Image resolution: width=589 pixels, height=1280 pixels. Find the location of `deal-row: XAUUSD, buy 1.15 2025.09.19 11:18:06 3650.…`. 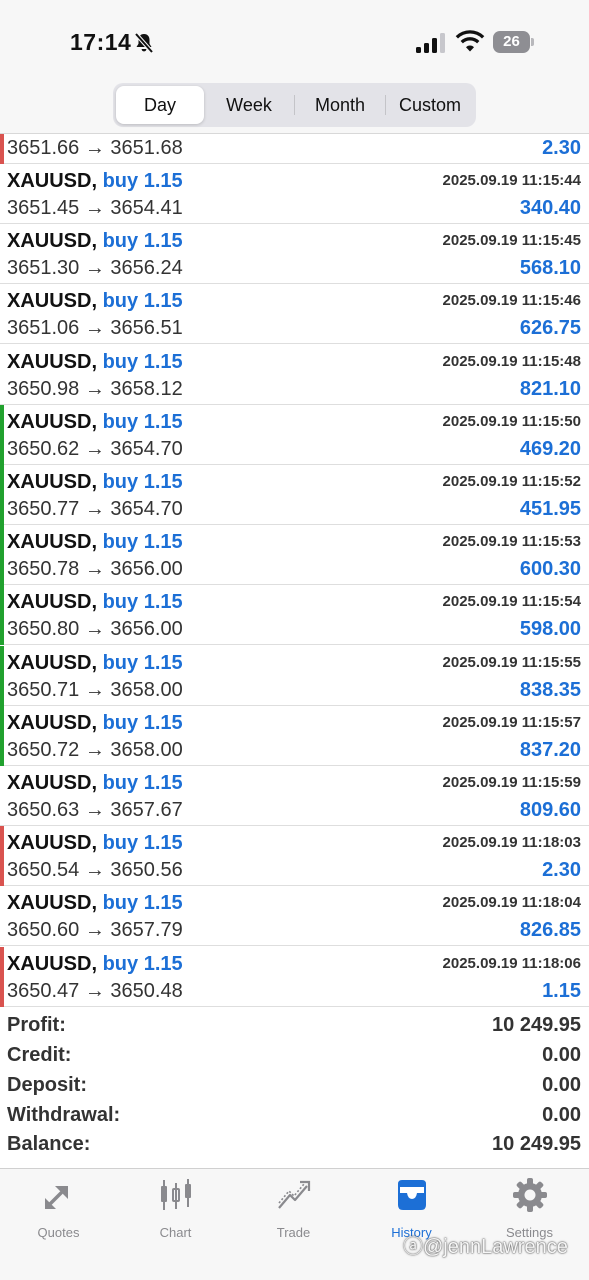

deal-row: XAUUSD, buy 1.15 2025.09.19 11:18:06 3650.… is located at coordinates (294, 976).